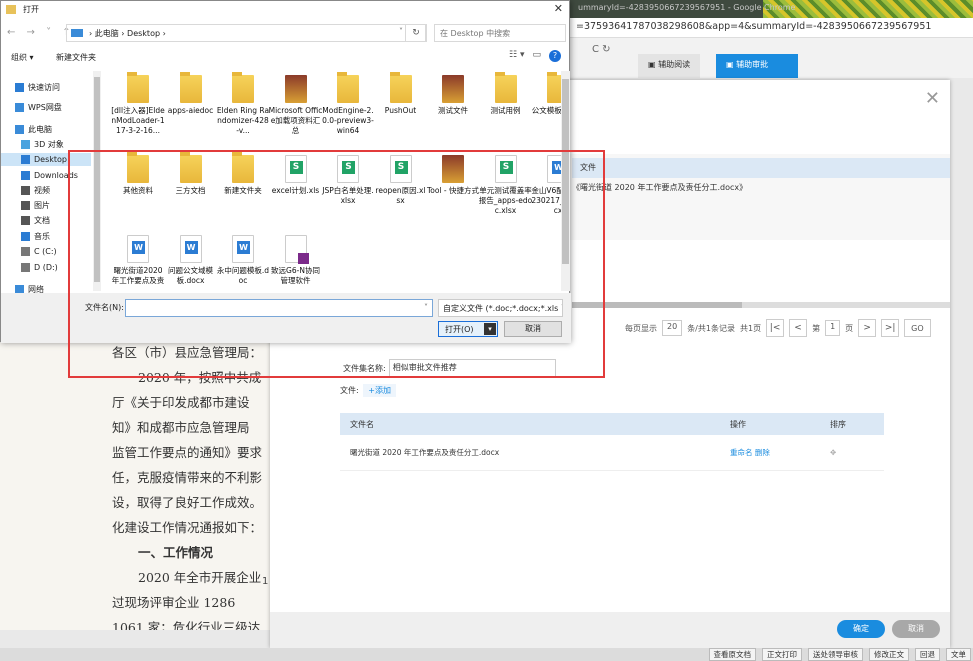 Image resolution: width=973 pixels, height=661 pixels. I want to click on cube-icon, so click(25, 144).